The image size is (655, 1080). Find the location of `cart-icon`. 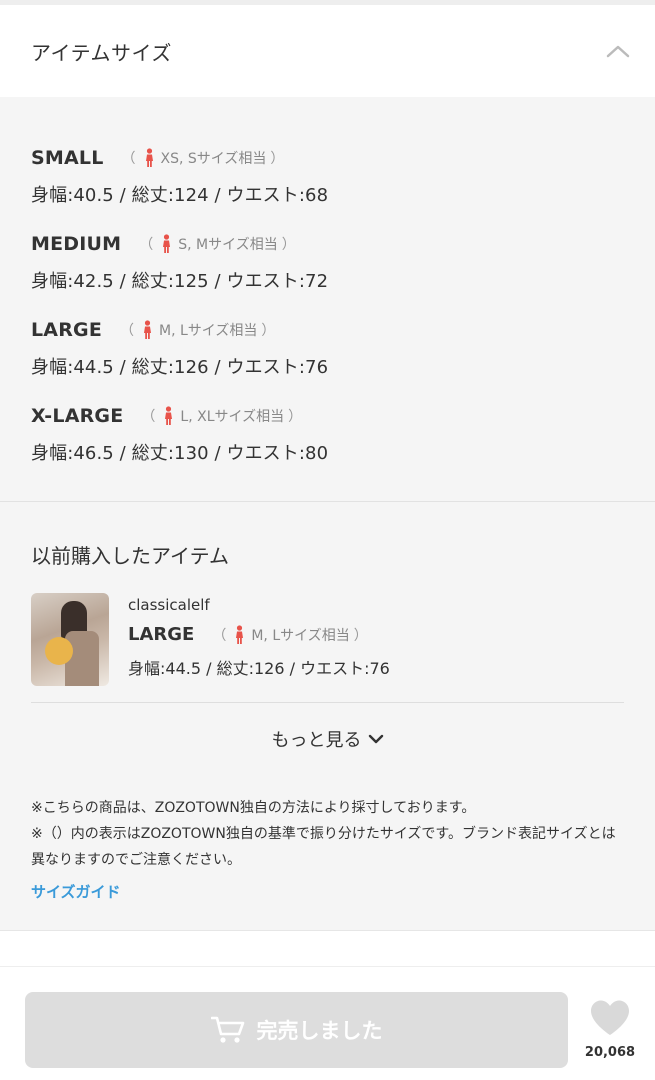

cart-icon is located at coordinates (227, 1029).